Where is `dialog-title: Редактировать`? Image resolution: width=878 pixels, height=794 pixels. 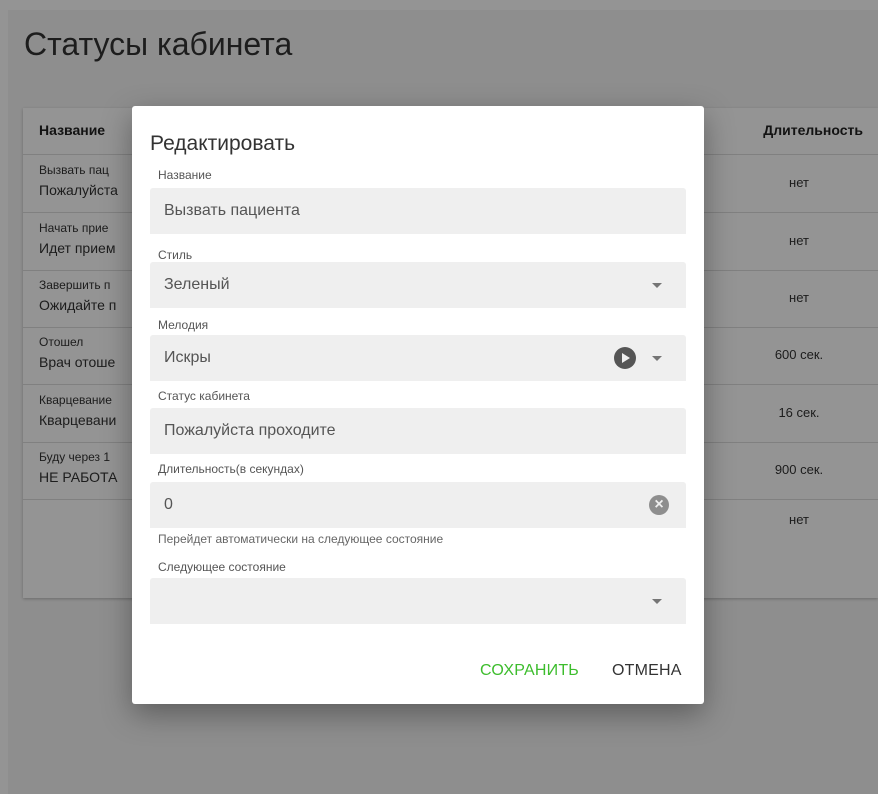
dialog-title: Редактировать is located at coordinates (223, 143).